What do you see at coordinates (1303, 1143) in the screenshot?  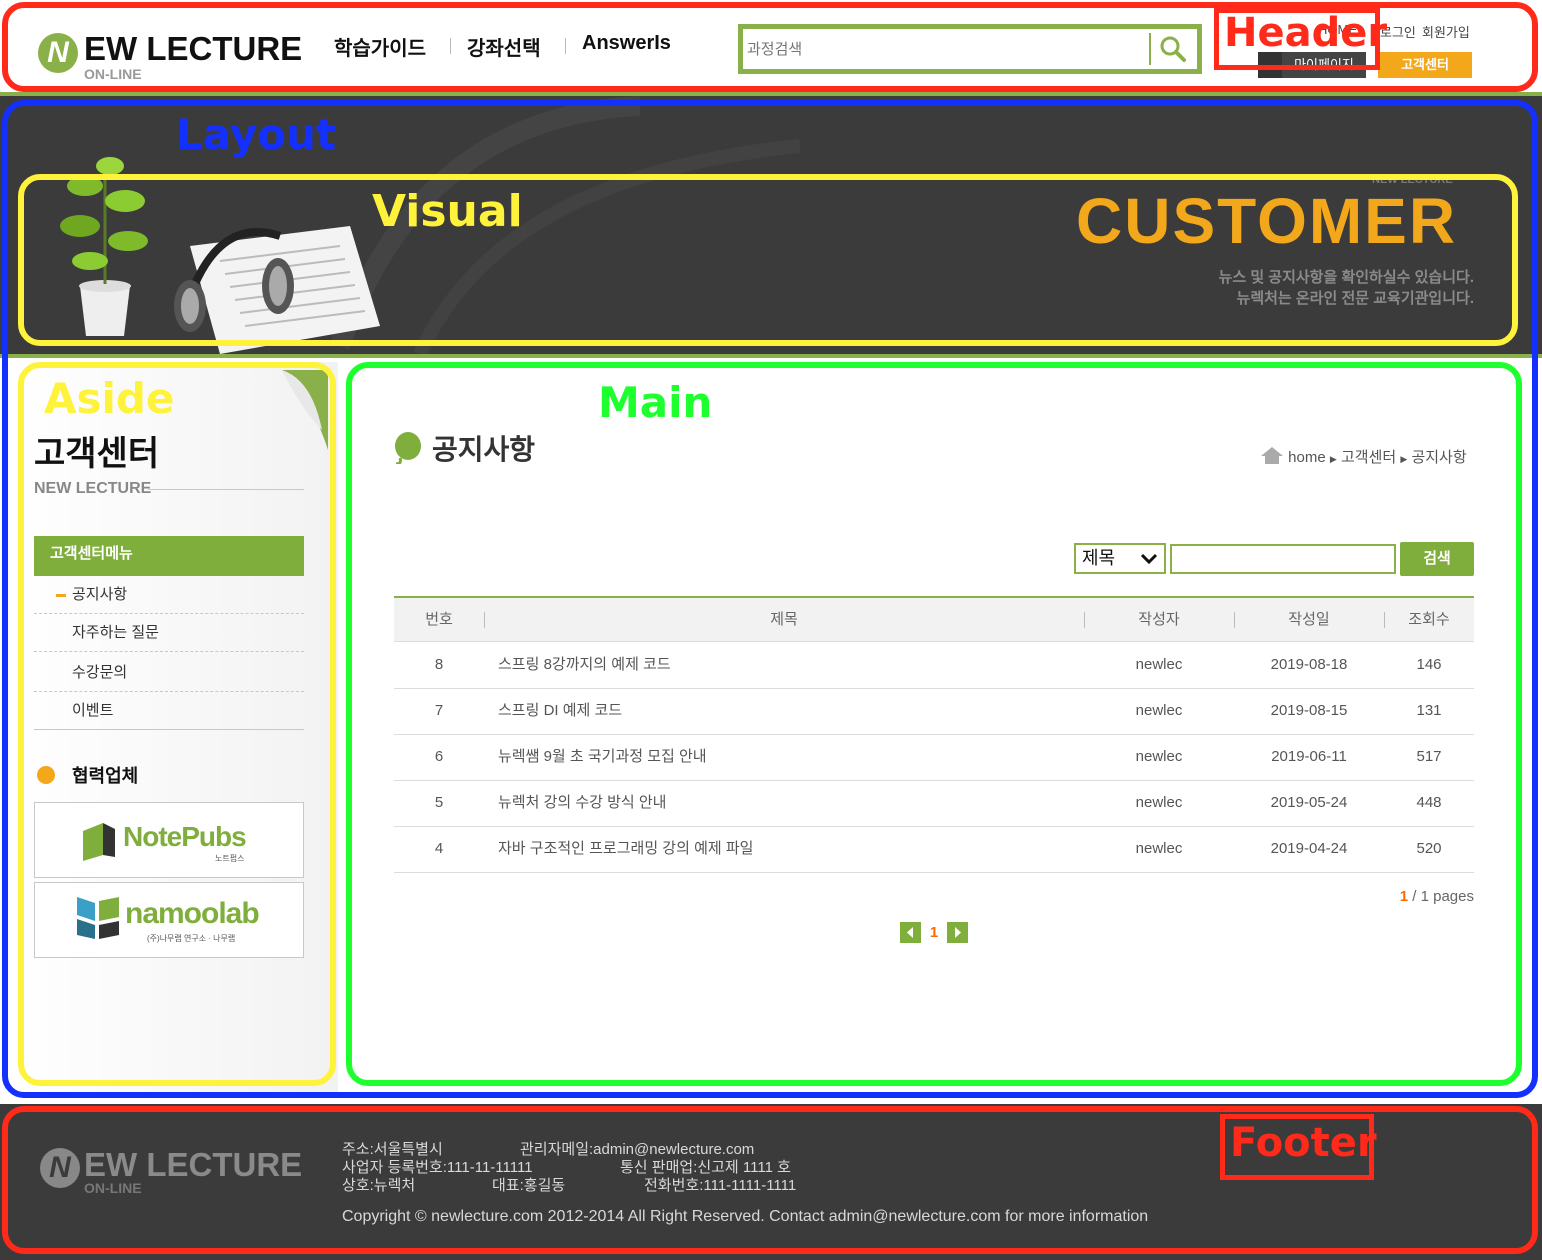 I see `footer-annotation-label: Footer` at bounding box center [1303, 1143].